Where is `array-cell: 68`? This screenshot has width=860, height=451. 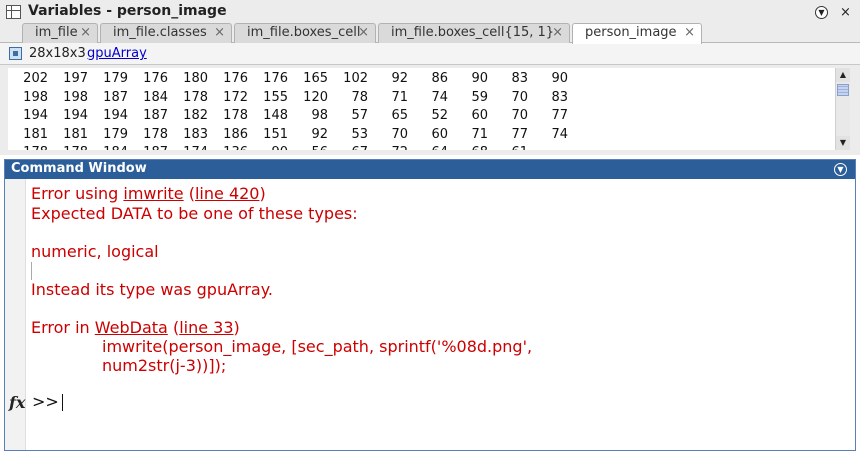 array-cell: 68 is located at coordinates (468, 147).